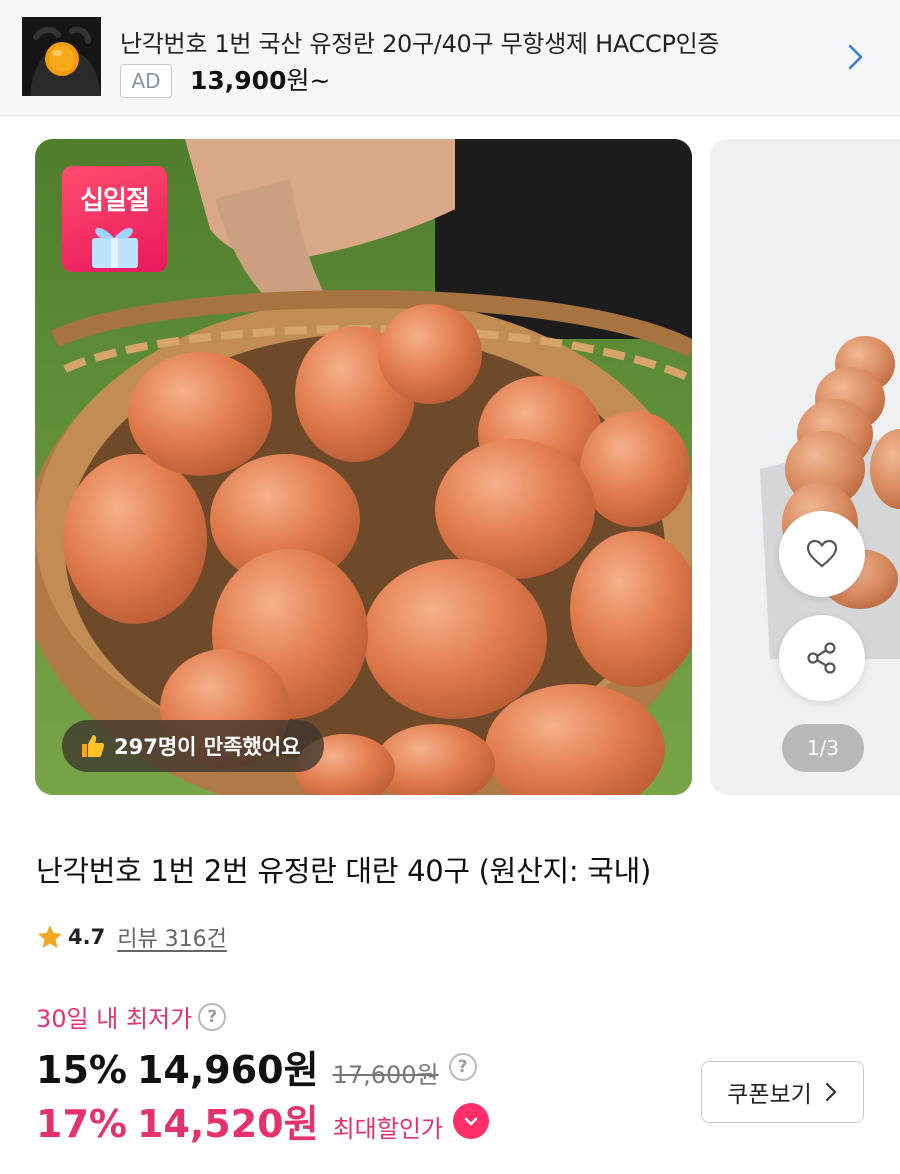 This screenshot has height=1174, width=900. I want to click on ad-price-value: 13,900, so click(238, 80).